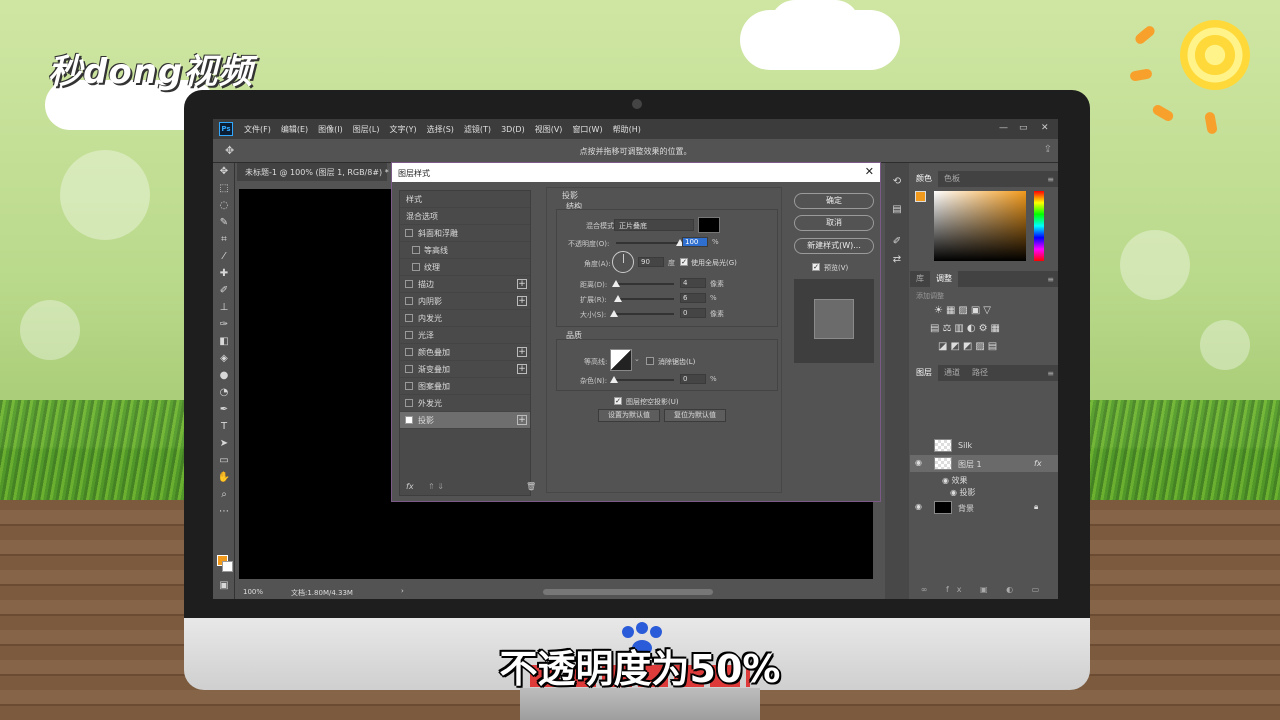  Describe the element at coordinates (531, 486) in the screenshot. I see `trash-icon: 🗑︎` at that location.